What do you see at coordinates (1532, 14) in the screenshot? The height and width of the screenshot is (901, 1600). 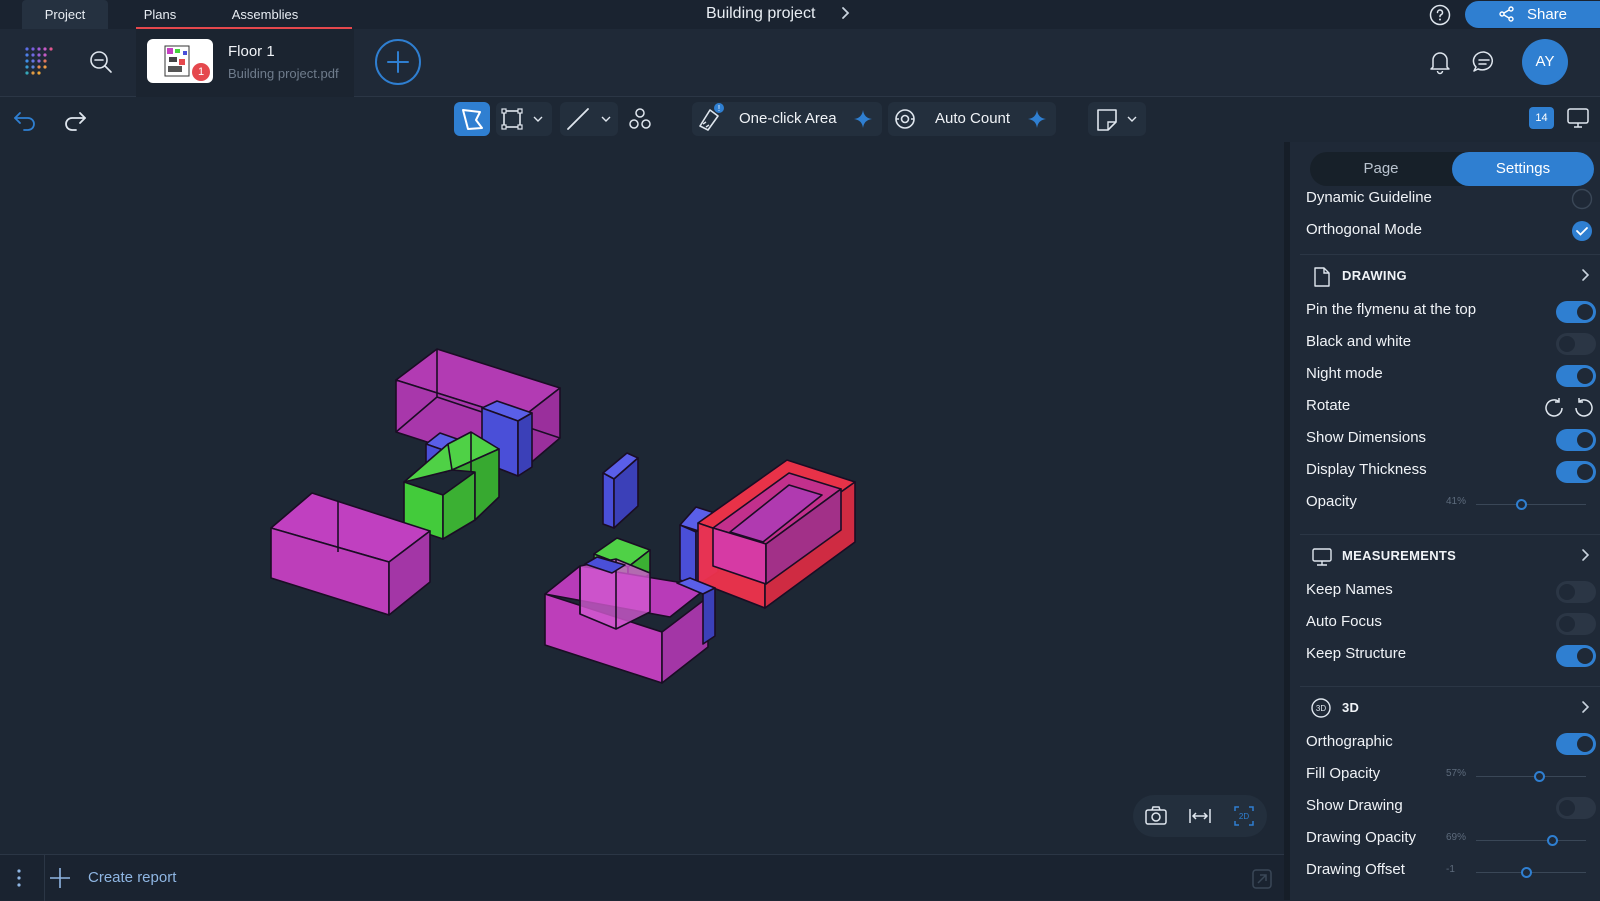 I see `share-button: Share` at bounding box center [1532, 14].